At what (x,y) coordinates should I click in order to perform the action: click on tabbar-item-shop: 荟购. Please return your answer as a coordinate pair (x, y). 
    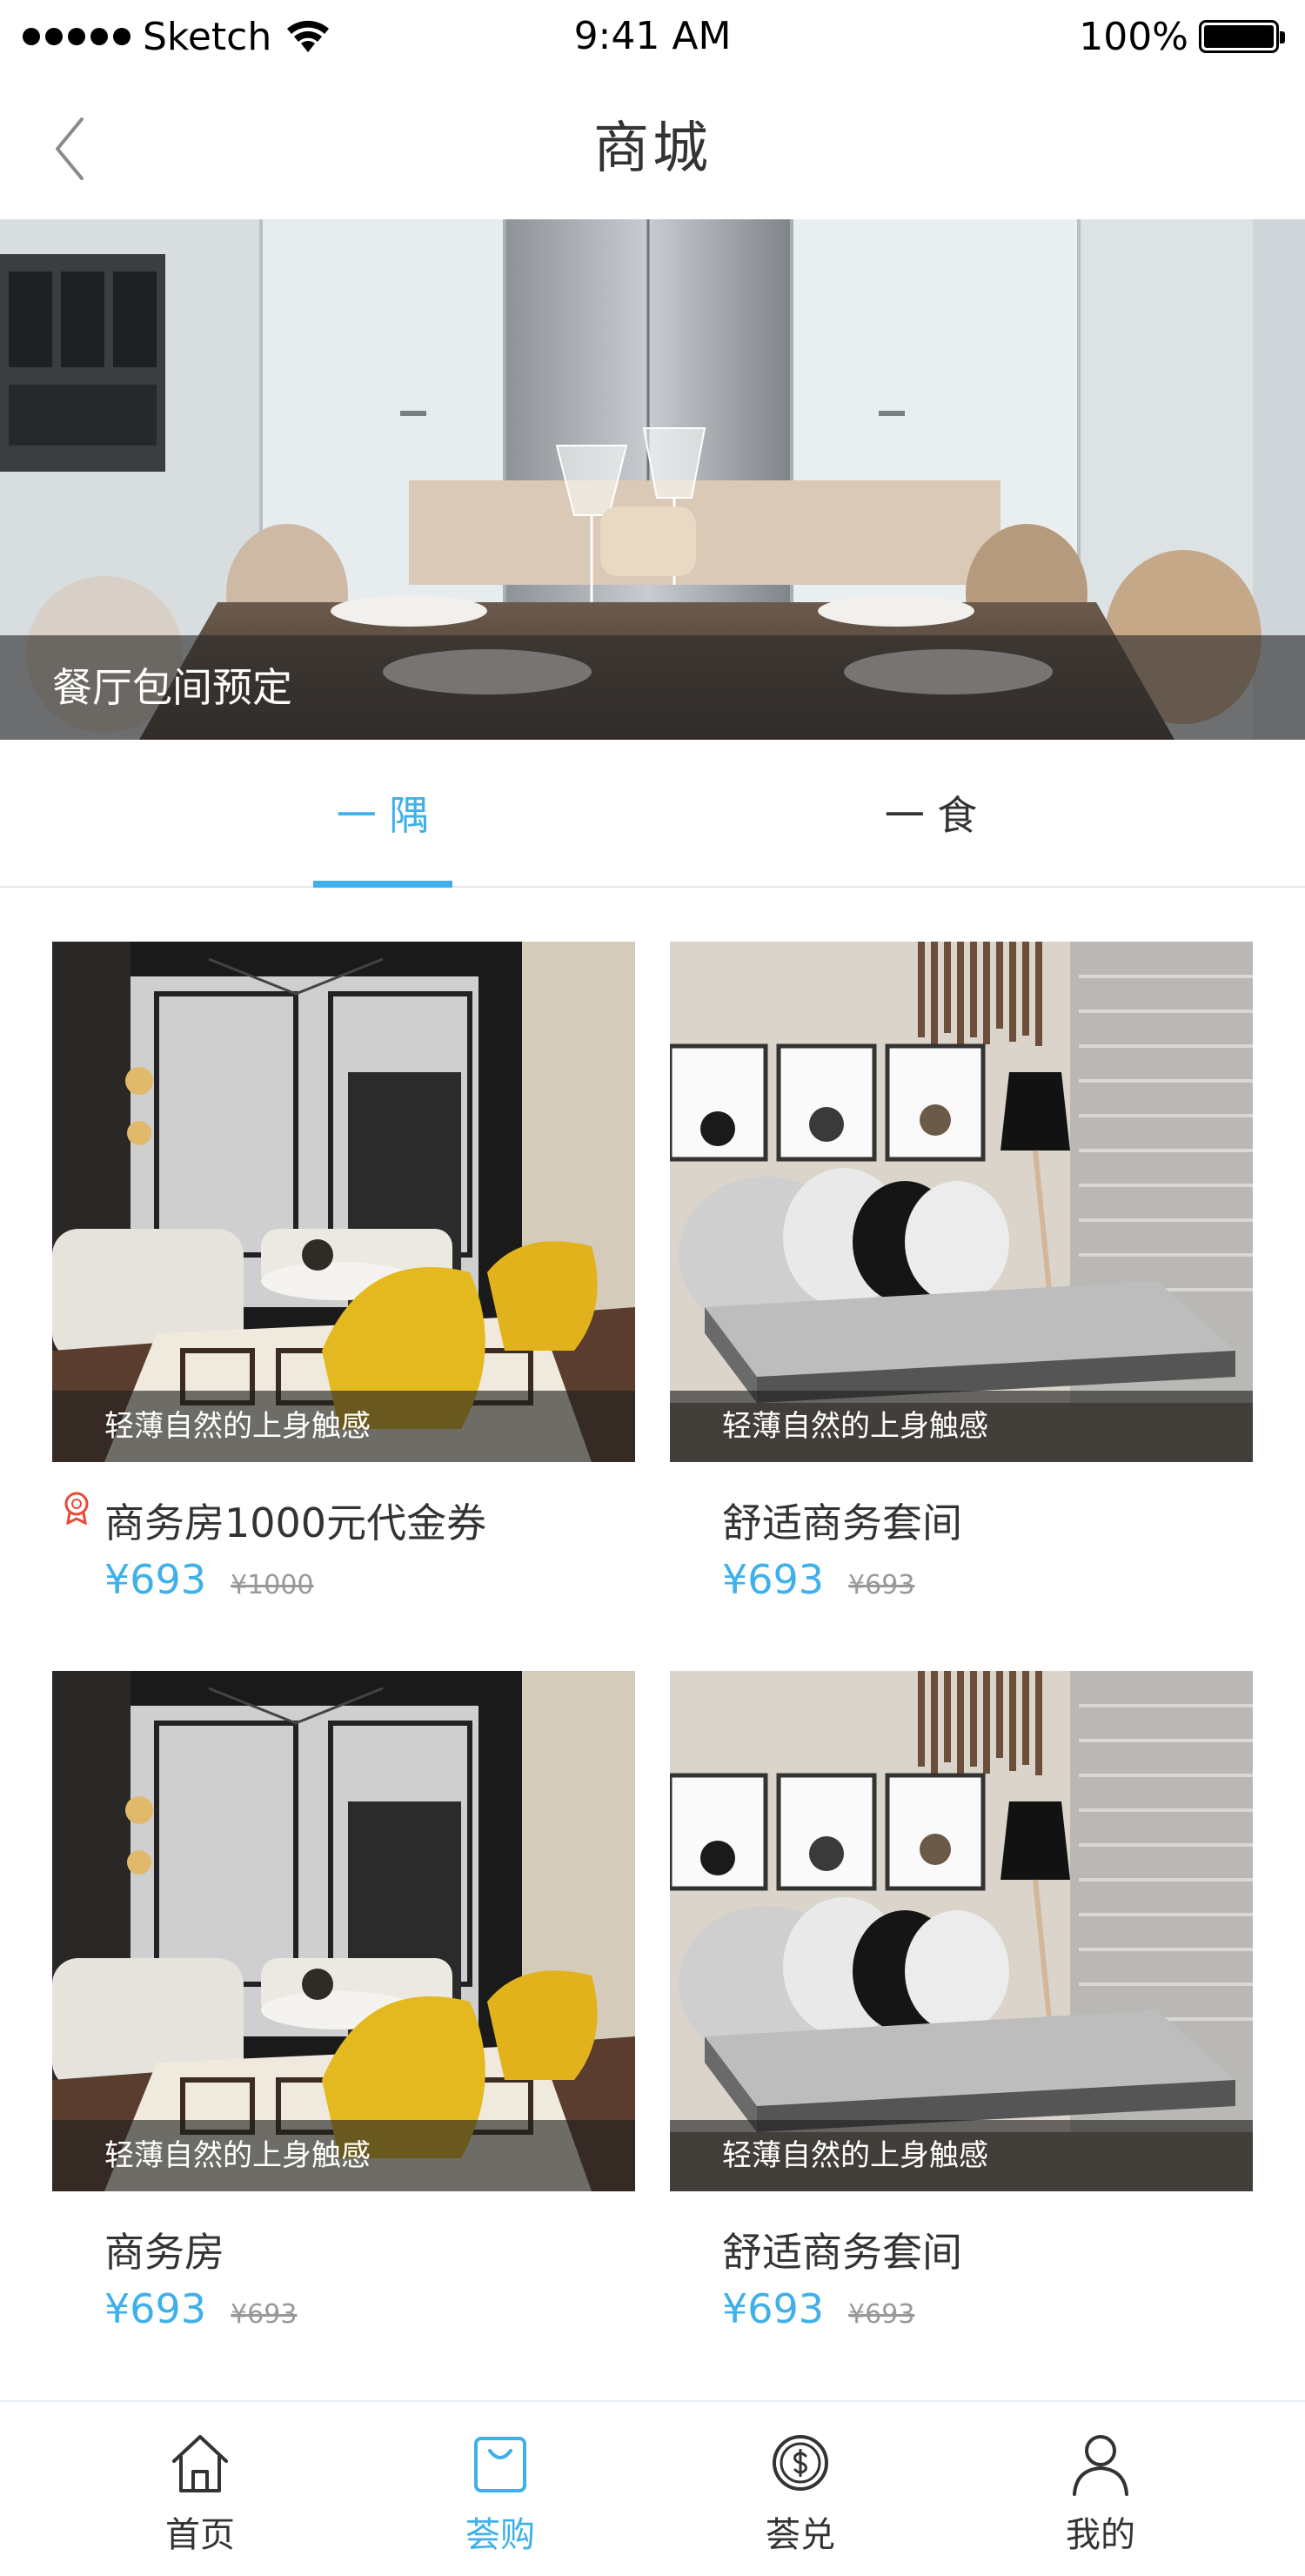
    Looking at the image, I should click on (500, 2489).